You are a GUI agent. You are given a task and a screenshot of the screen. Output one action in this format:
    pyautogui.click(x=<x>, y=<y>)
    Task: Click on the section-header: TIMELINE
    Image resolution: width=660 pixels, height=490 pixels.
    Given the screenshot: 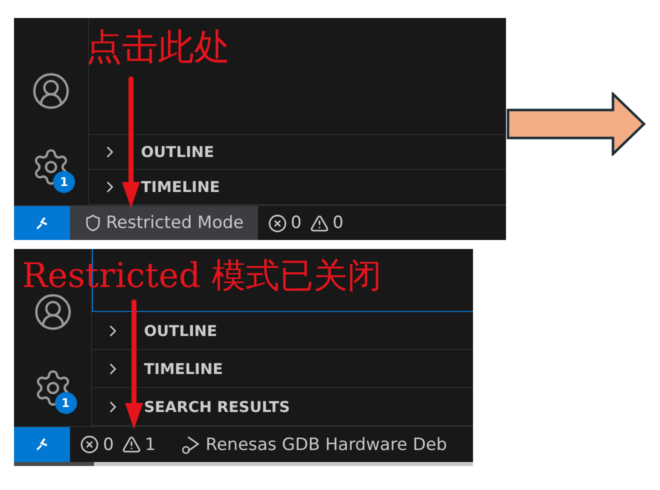 What is the action you would take?
    pyautogui.click(x=282, y=369)
    